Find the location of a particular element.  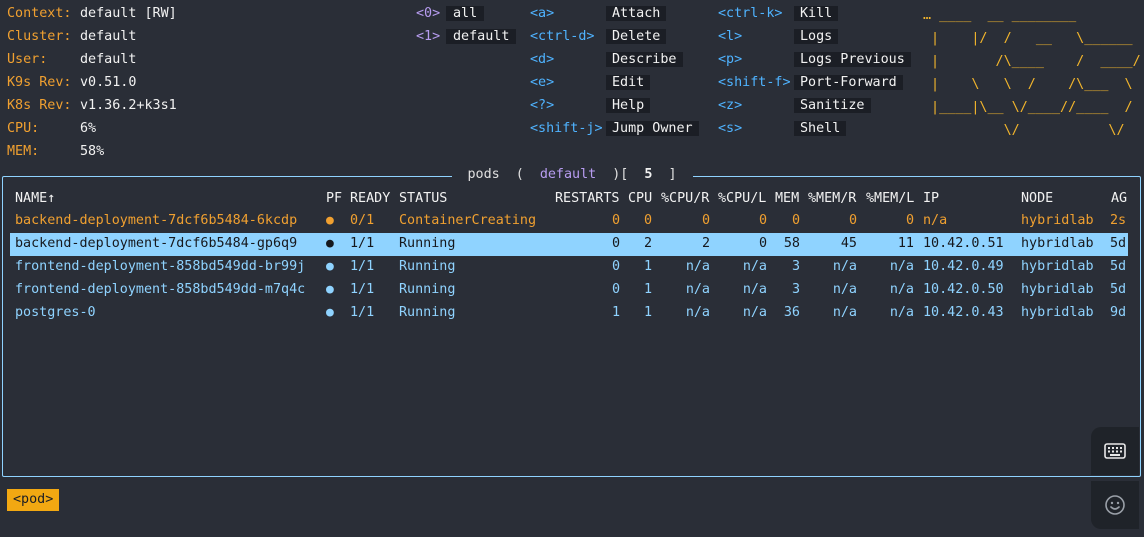

shortcut-logs: <l> Logs is located at coordinates (778, 37).